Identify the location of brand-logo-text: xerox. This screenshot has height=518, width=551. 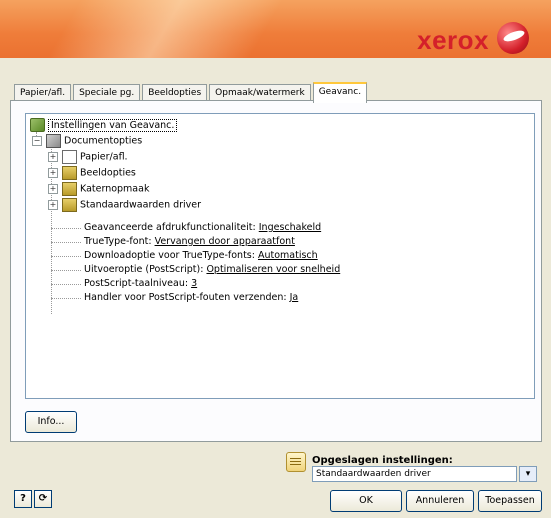
(453, 40).